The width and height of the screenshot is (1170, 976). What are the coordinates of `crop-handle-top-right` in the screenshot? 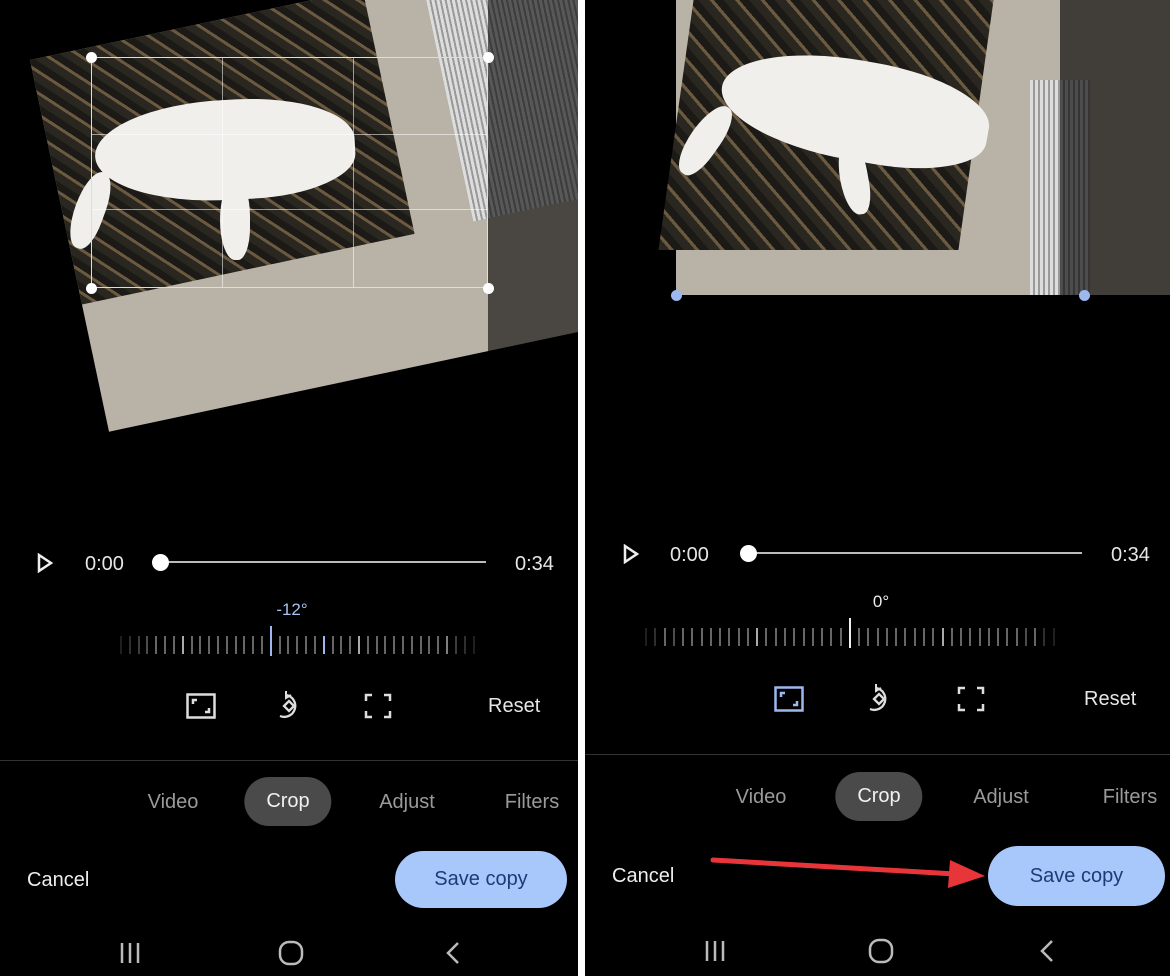 It's located at (488, 57).